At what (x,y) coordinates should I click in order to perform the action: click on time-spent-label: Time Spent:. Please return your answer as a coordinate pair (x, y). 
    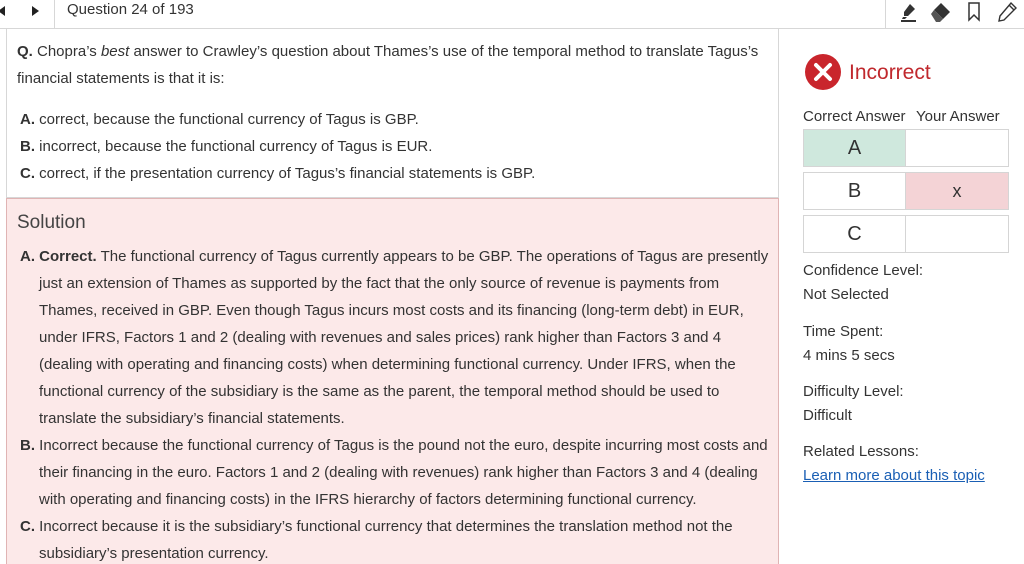
    Looking at the image, I should click on (843, 331).